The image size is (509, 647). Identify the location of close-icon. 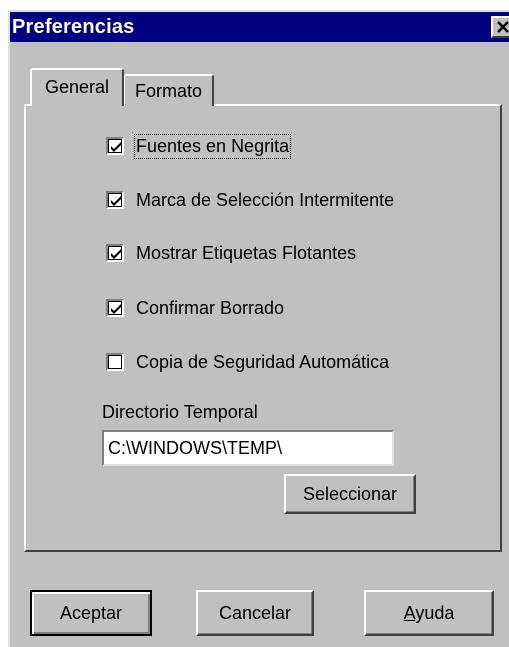
(503, 27).